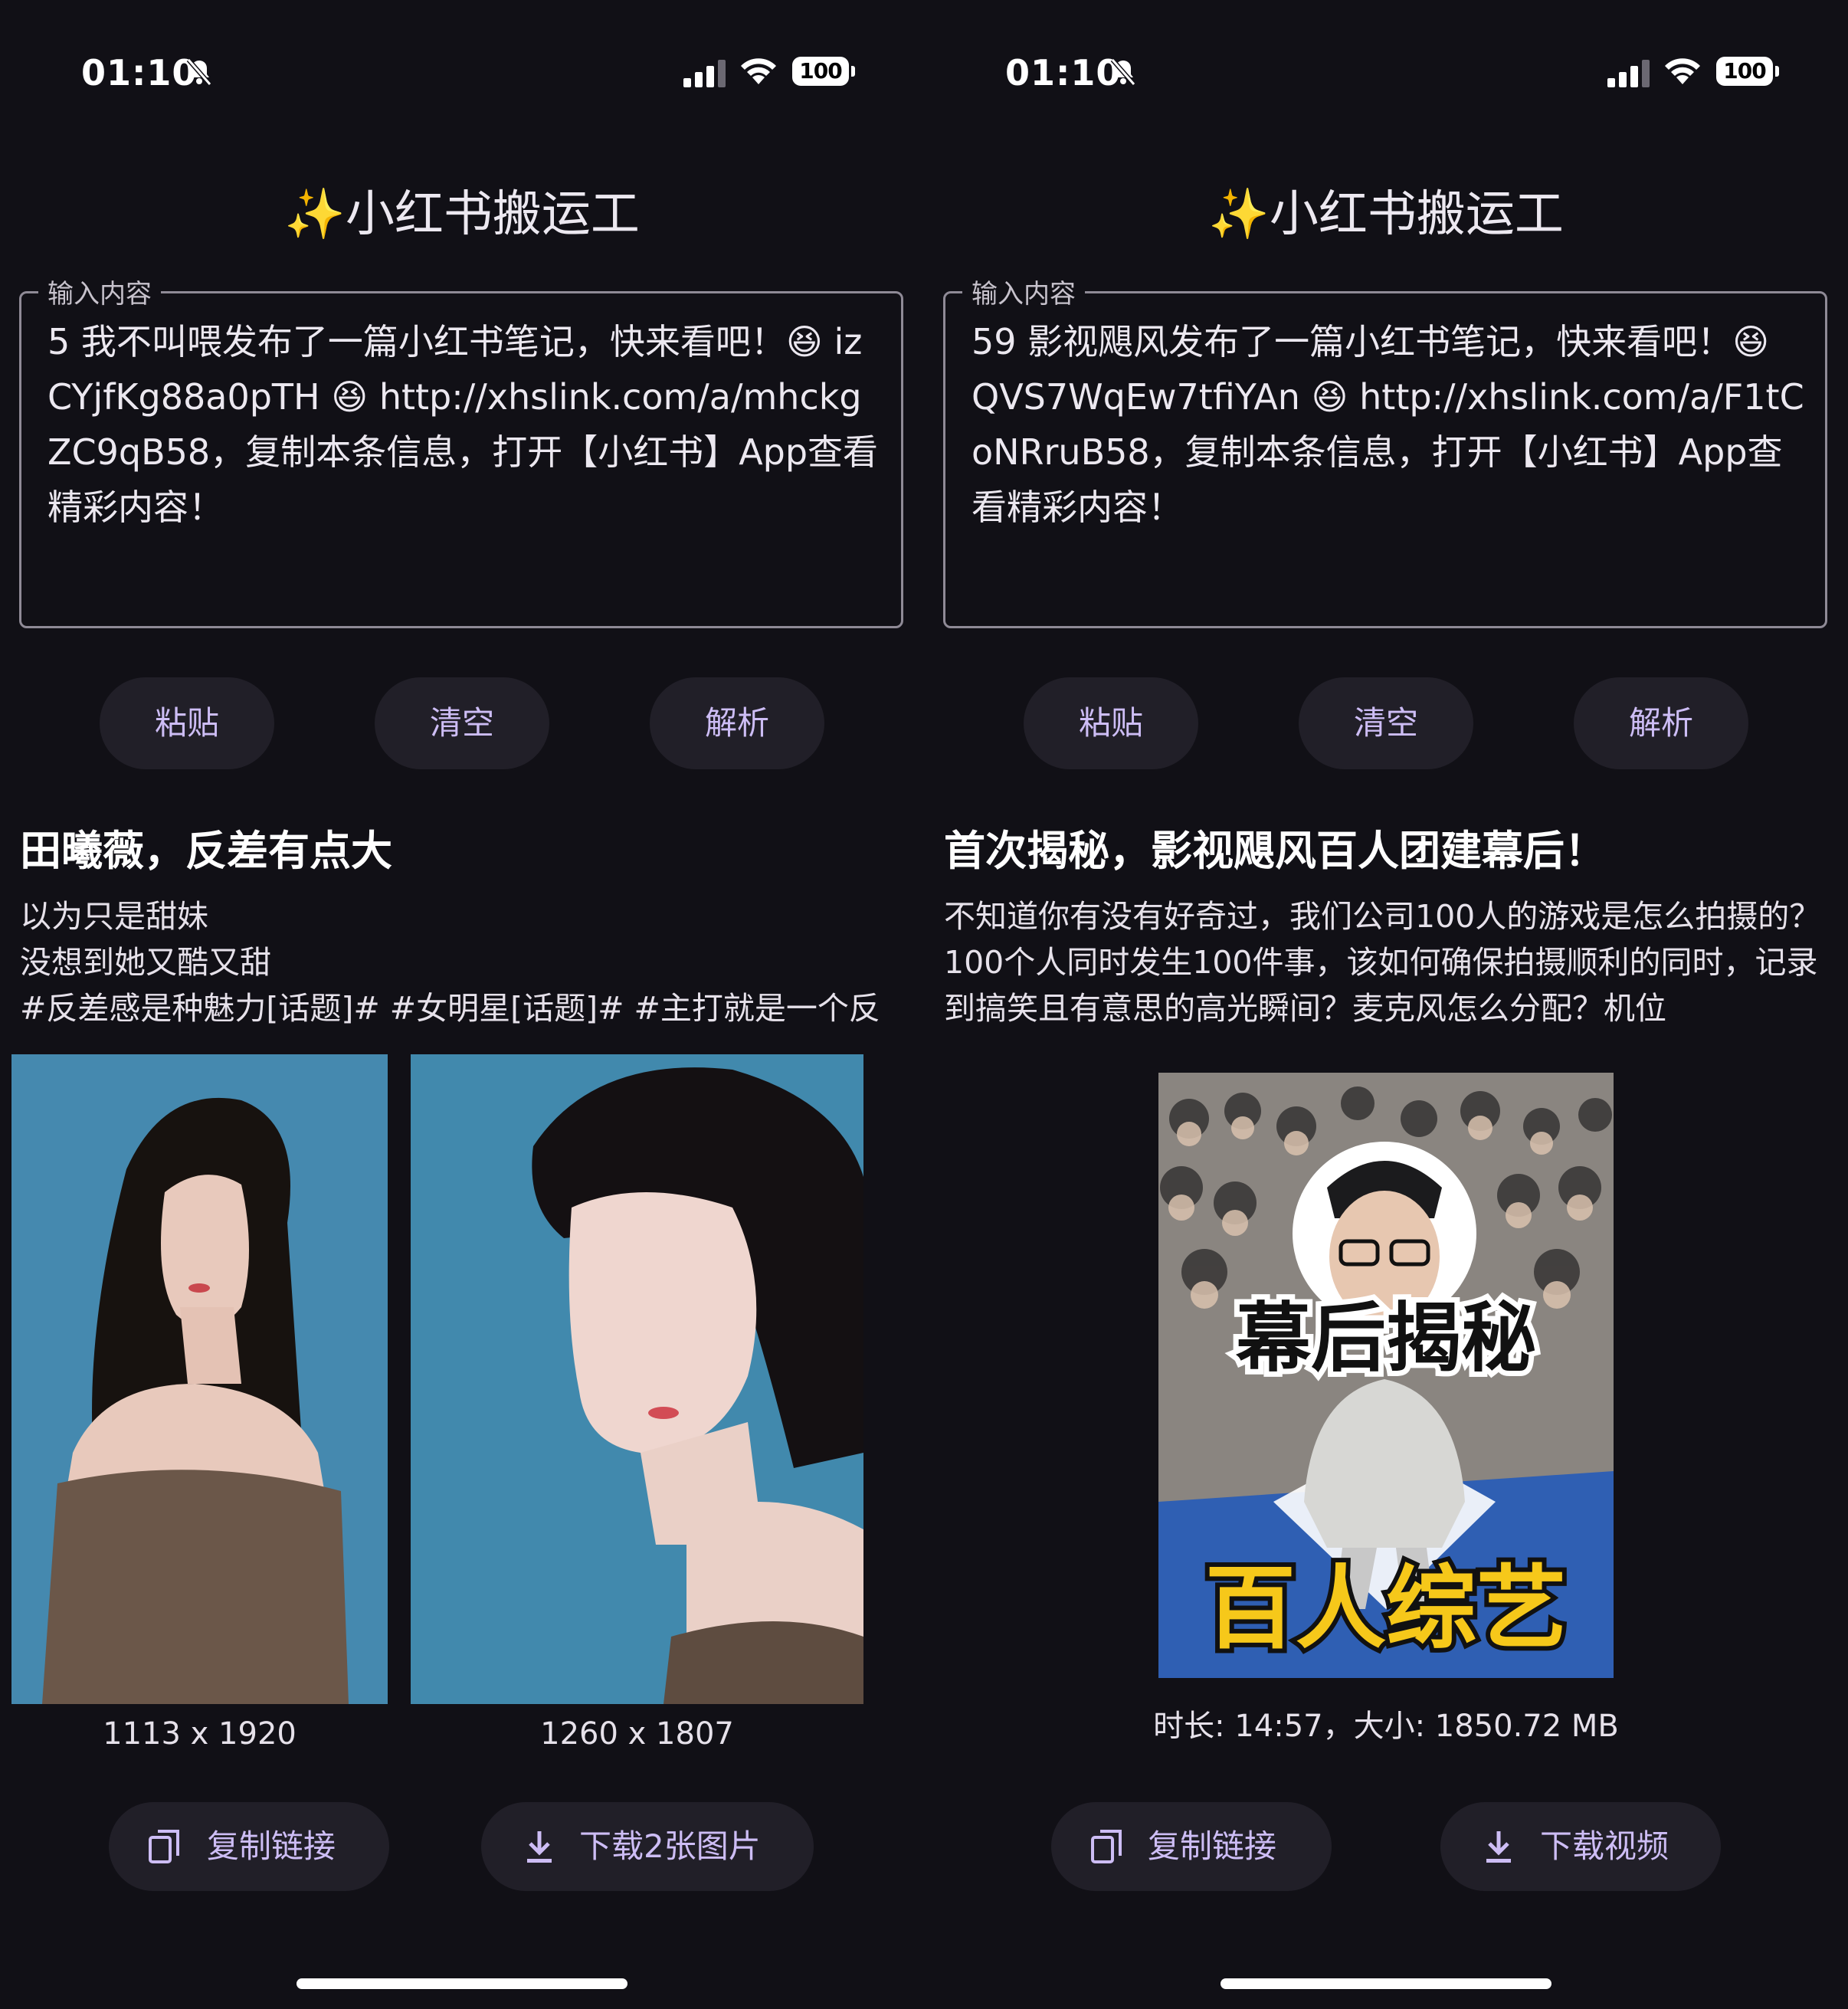 The height and width of the screenshot is (2009, 1848). I want to click on cover-overlay-top: 幕后揭秘, so click(1385, 1338).